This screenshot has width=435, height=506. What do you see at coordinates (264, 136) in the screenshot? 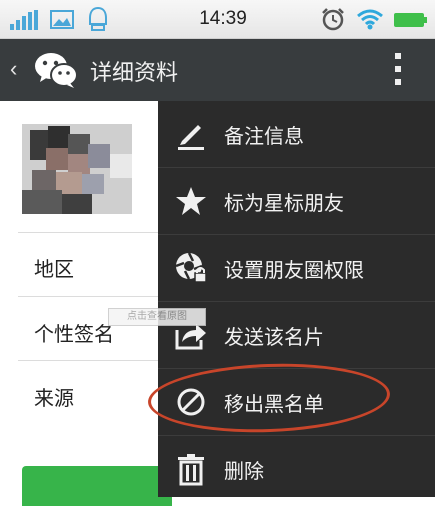
I see `menu-item-label: 备注信息` at bounding box center [264, 136].